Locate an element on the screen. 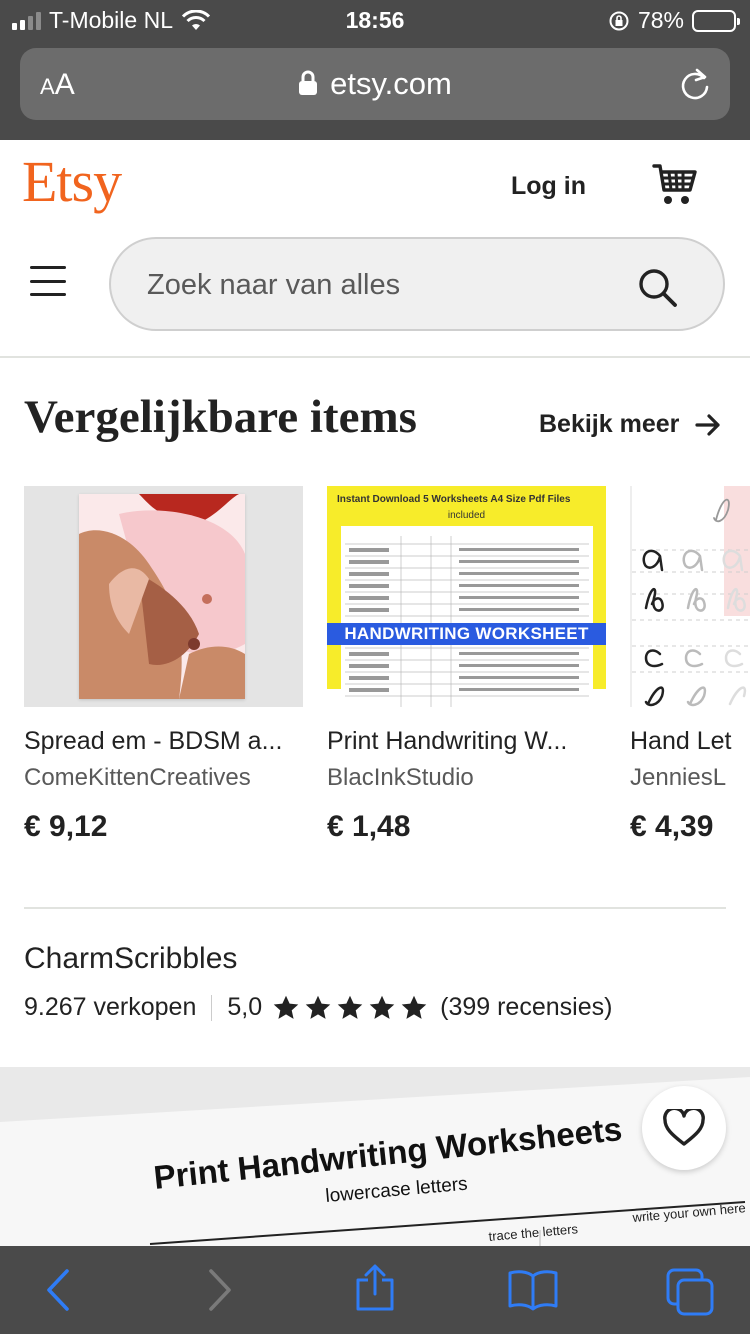 This screenshot has width=750, height=1334. see-more-link: Bekijk meer is located at coordinates (630, 424).